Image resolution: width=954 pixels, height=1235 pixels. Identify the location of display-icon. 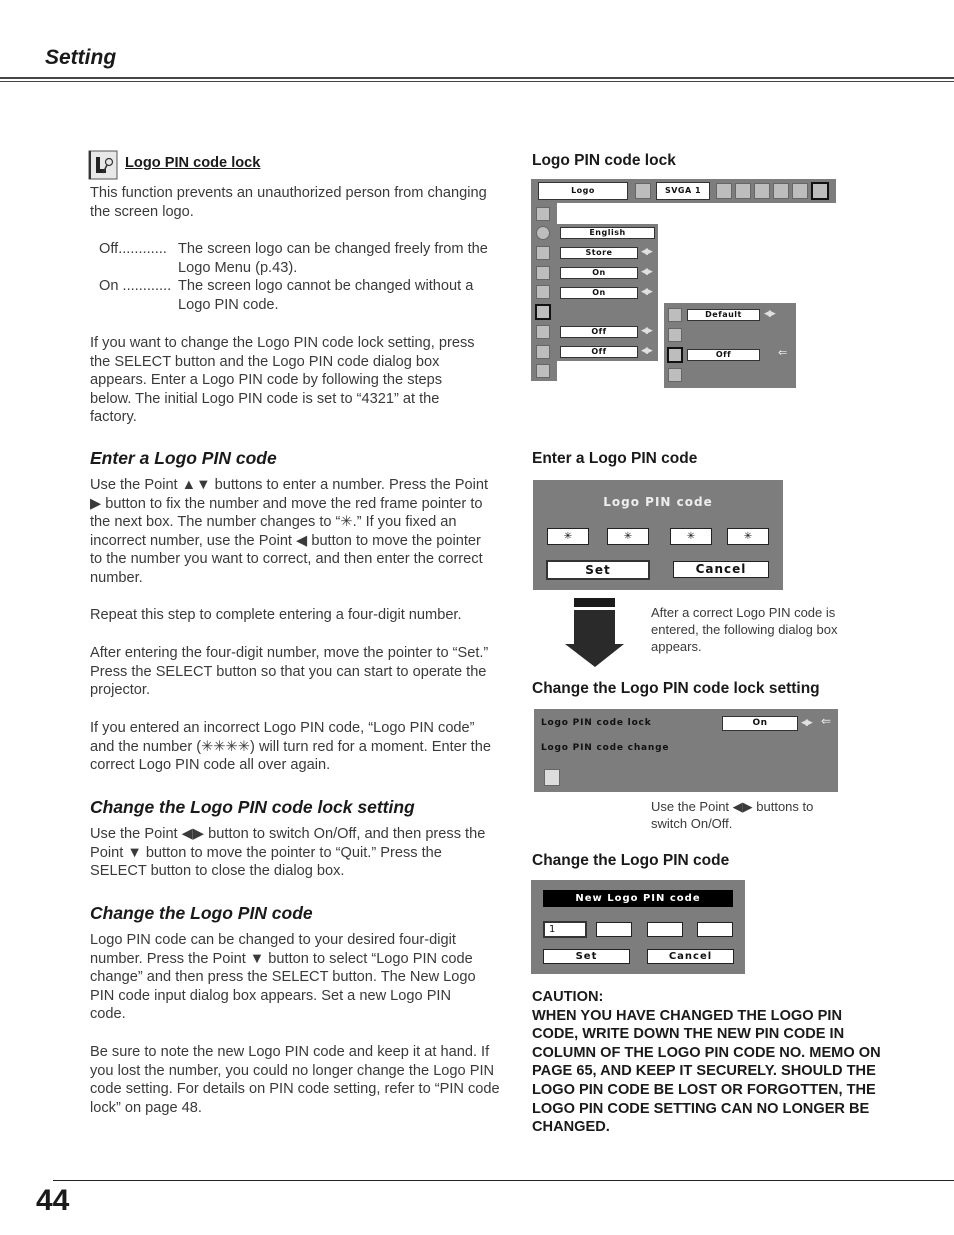
(543, 292).